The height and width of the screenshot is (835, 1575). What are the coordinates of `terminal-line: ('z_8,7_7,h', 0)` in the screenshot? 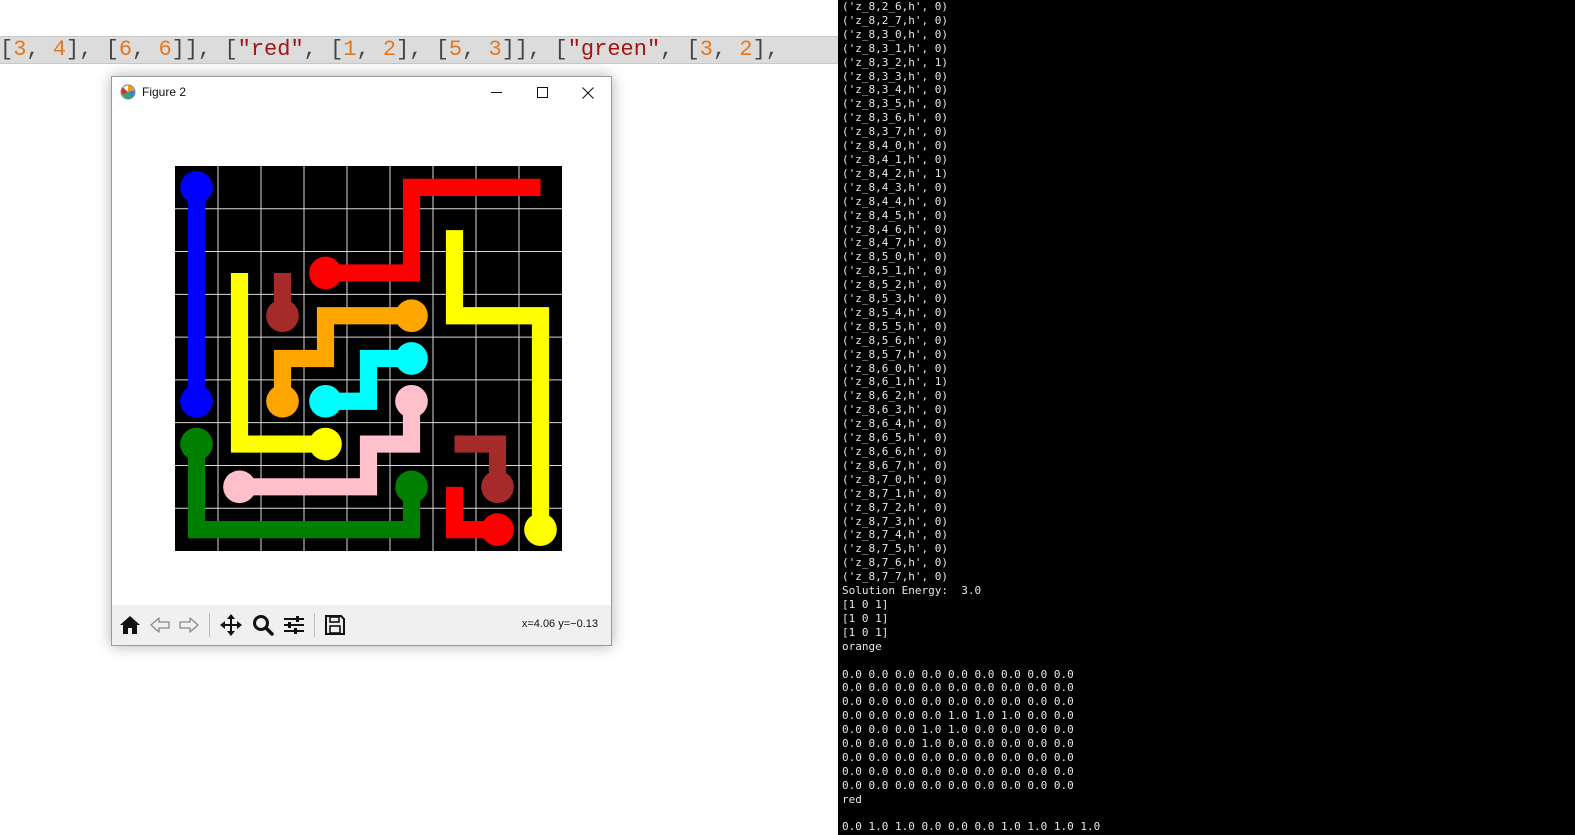 It's located at (895, 577).